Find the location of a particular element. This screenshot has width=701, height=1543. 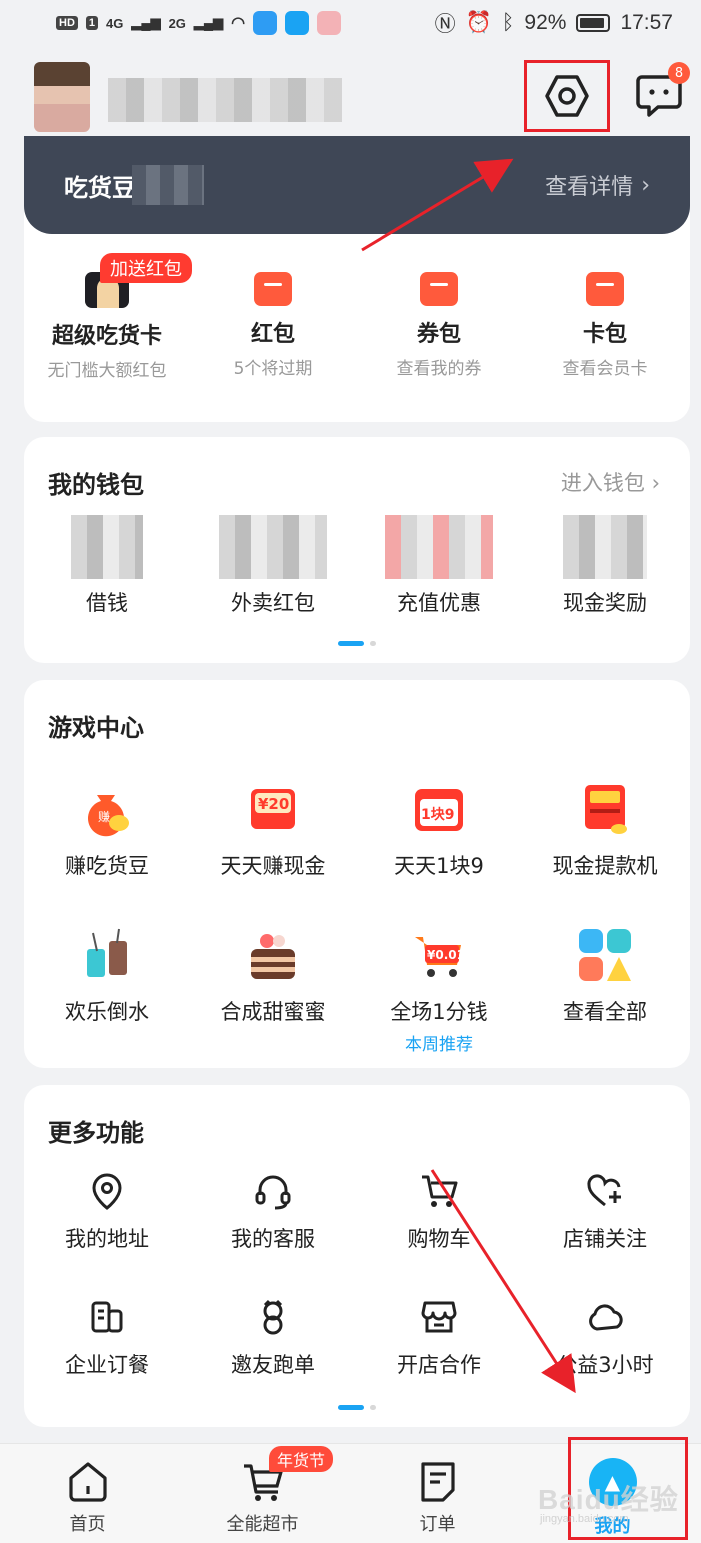

benefit-super-card: 超级吃货卡 无门槛大额红包 is located at coordinates (107, 326).